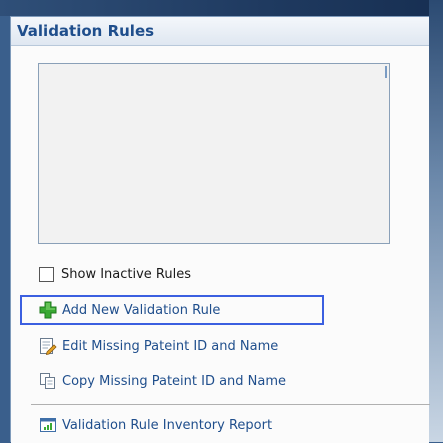 The width and height of the screenshot is (443, 443). I want to click on panel-header: Validation Rules, so click(220, 31).